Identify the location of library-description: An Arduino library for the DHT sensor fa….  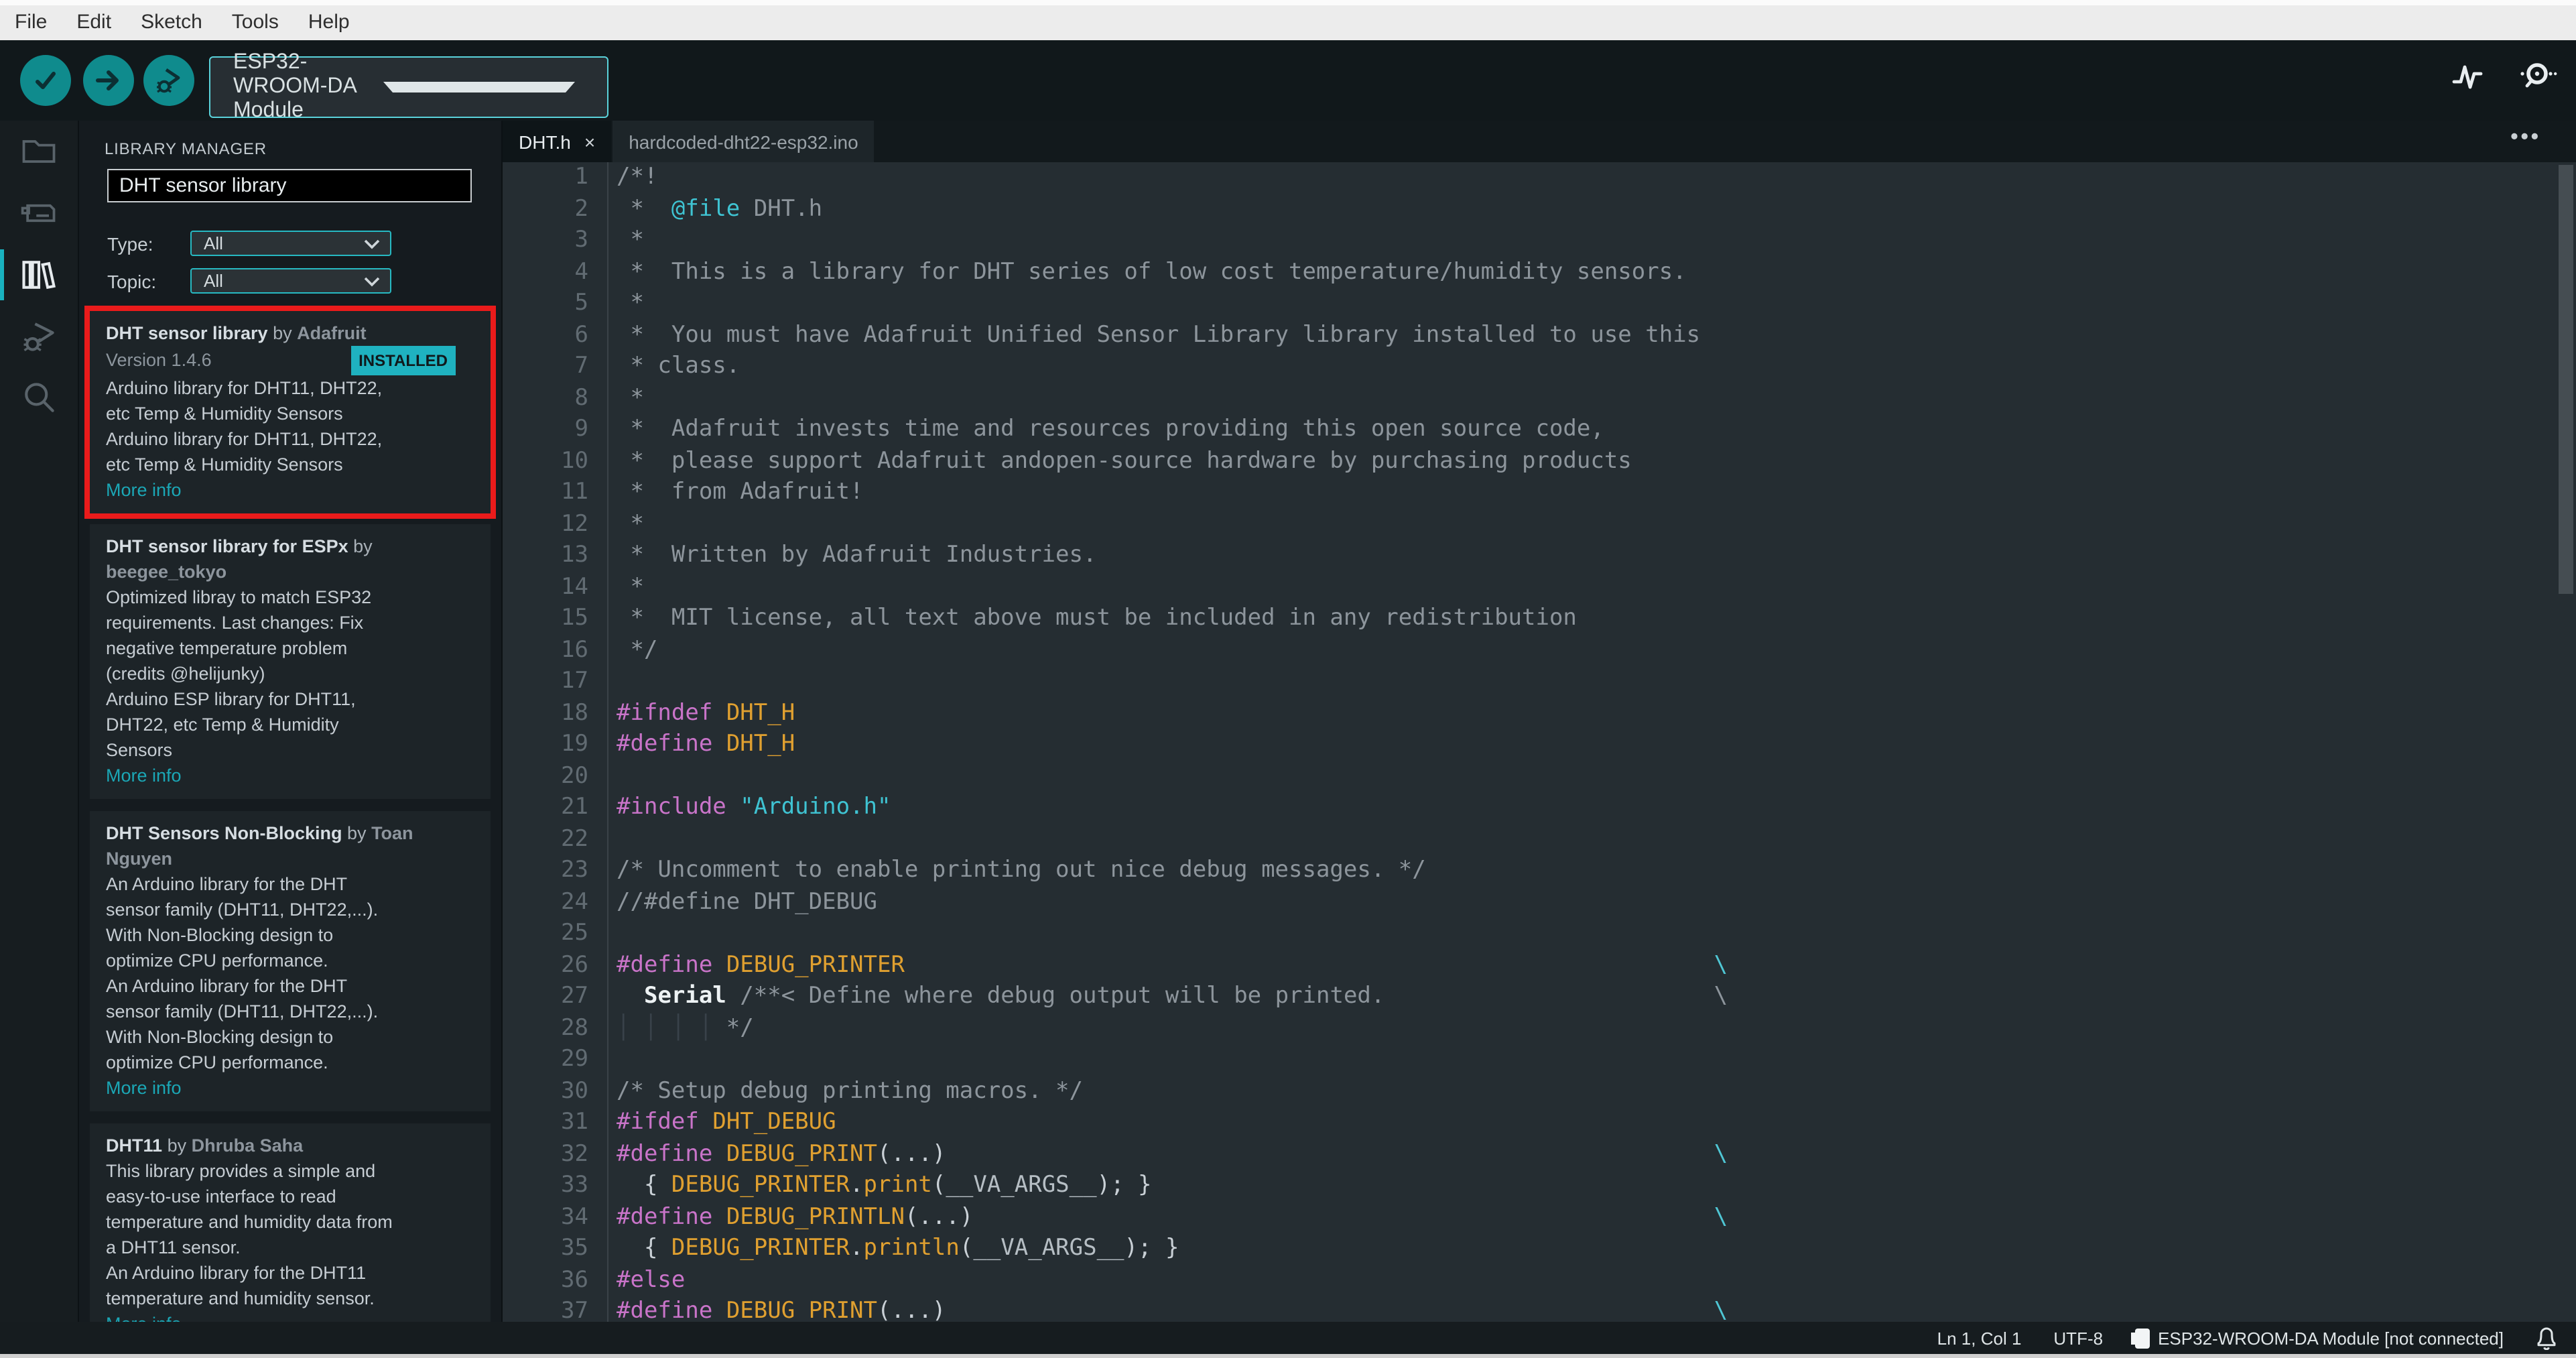
(242, 973).